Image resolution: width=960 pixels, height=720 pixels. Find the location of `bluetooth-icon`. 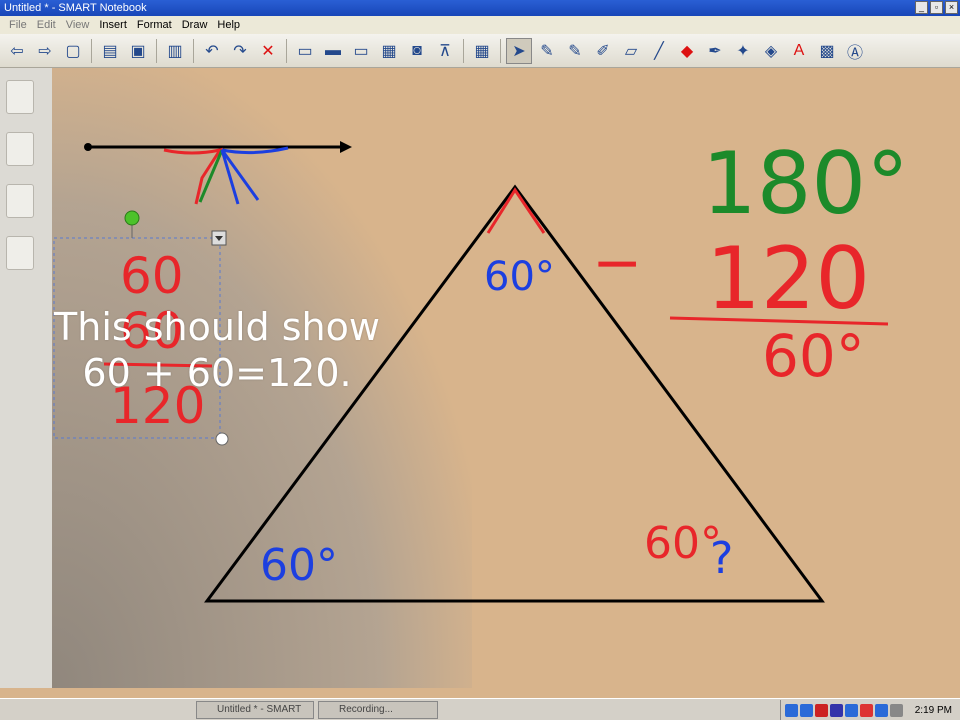

bluetooth-icon is located at coordinates (836, 710).